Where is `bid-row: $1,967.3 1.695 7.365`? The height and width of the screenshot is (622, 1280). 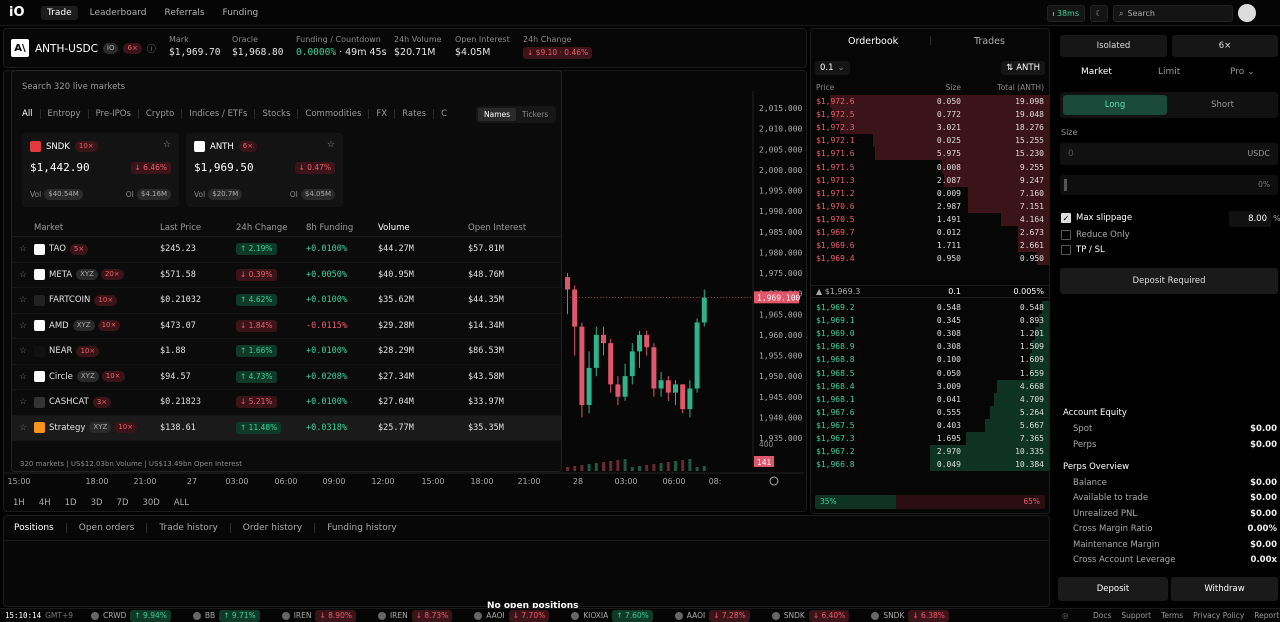 bid-row: $1,967.3 1.695 7.365 is located at coordinates (930, 438).